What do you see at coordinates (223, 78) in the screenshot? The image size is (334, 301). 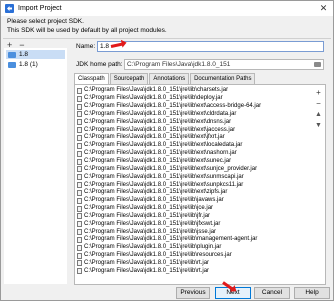 I see `tab-documentation-paths: Documentation Paths` at bounding box center [223, 78].